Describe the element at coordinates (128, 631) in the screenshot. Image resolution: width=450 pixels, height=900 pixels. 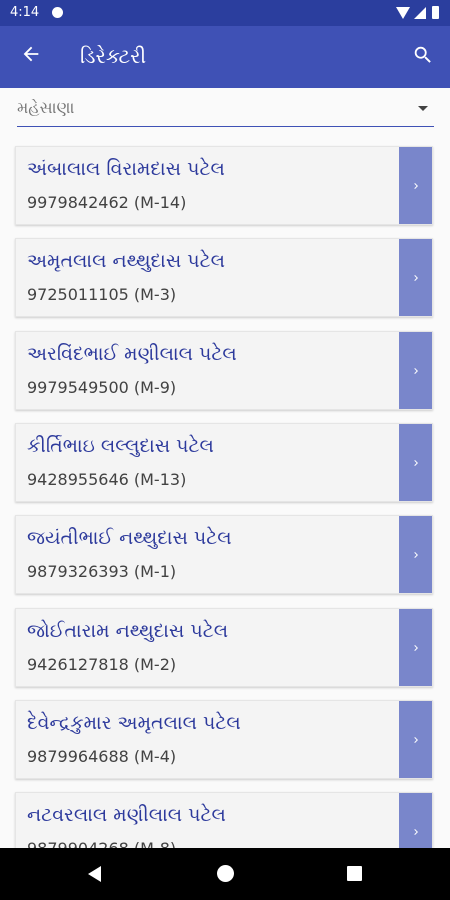
I see `contact-name: જોઈતારામ નથ્થુદાસ પટેલ` at that location.